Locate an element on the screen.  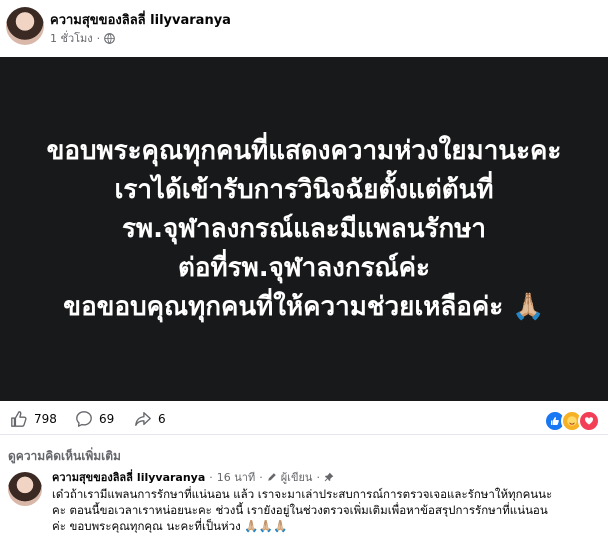
commenter-handle: lilyvaranya is located at coordinates (171, 477).